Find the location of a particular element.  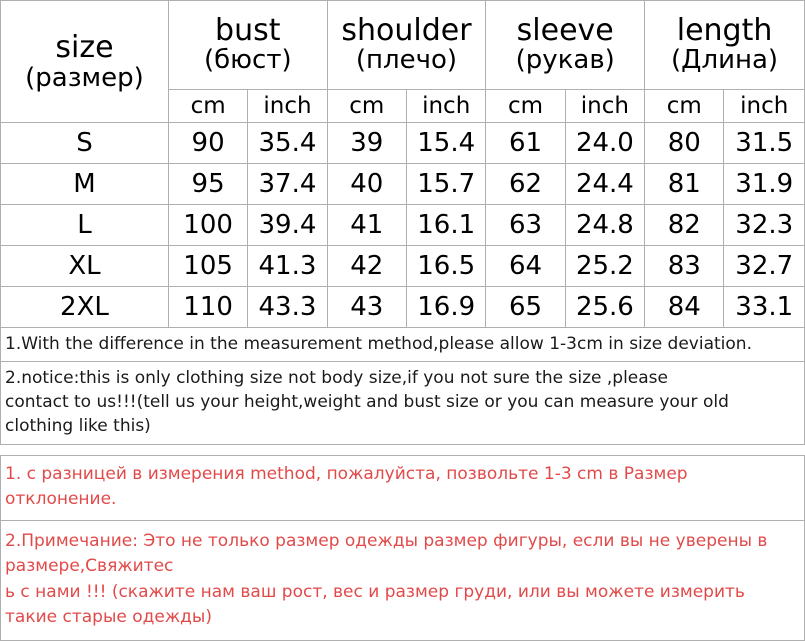

table-row: XL 105 41.3 42 16.5 64 25.2 83 32.7 is located at coordinates (402, 266).